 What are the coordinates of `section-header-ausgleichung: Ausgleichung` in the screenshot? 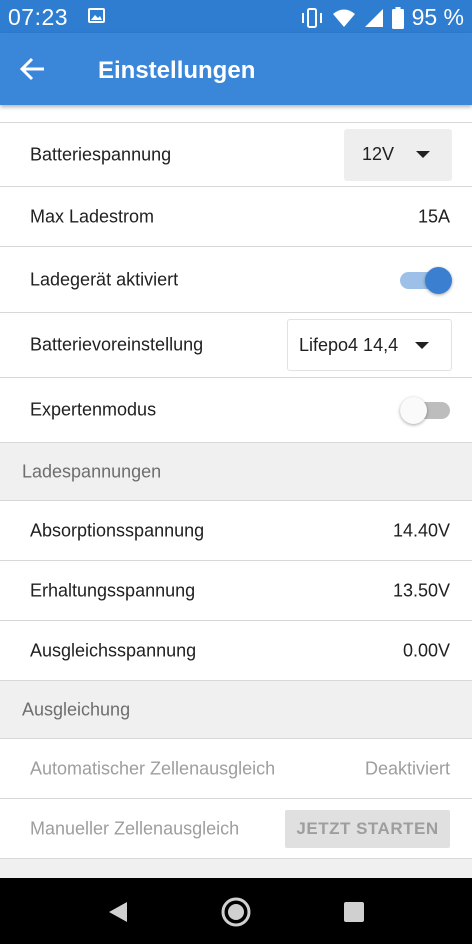 It's located at (236, 710).